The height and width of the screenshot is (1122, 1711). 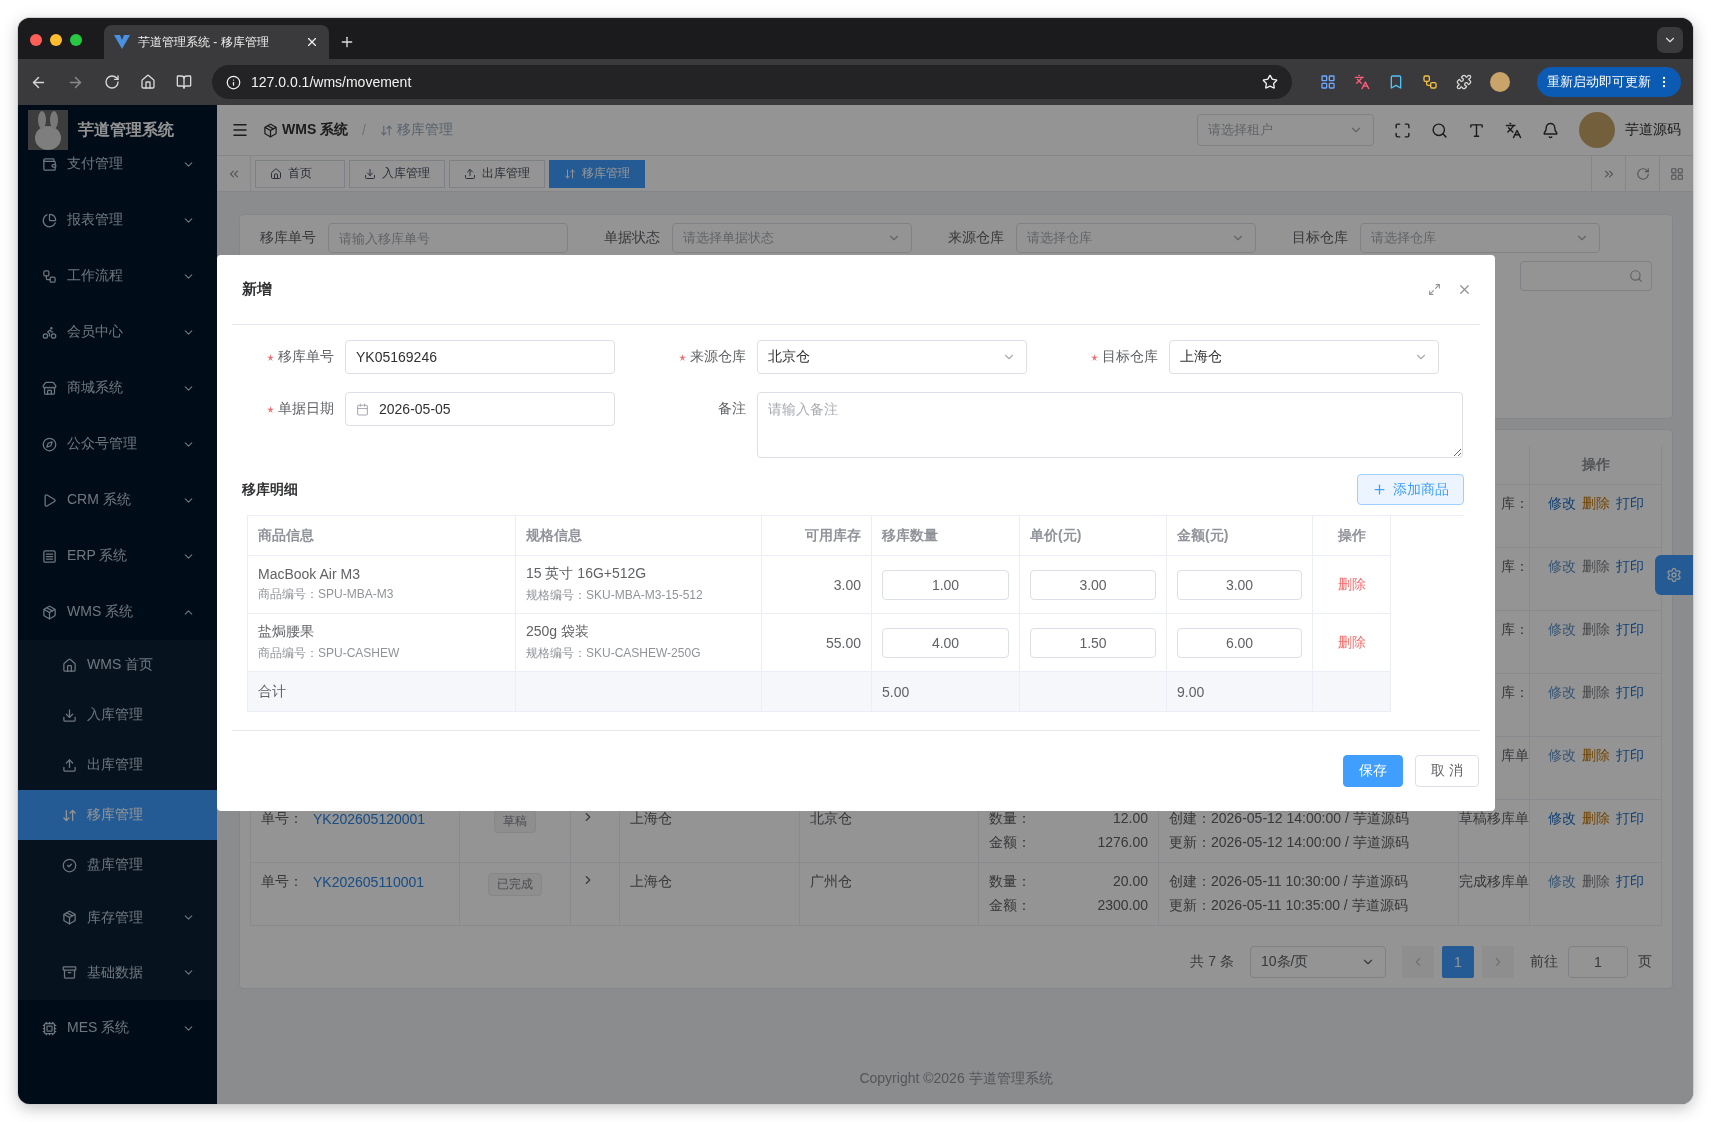 I want to click on remark-text: 草稿移库单, so click(x=1494, y=819).